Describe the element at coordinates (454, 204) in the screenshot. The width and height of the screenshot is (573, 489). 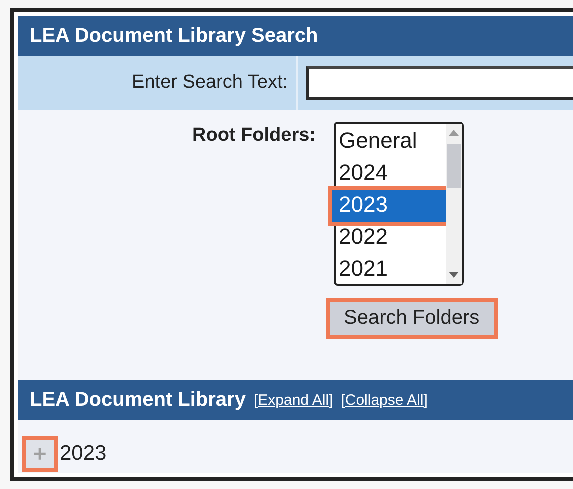
I see `scrollbar` at that location.